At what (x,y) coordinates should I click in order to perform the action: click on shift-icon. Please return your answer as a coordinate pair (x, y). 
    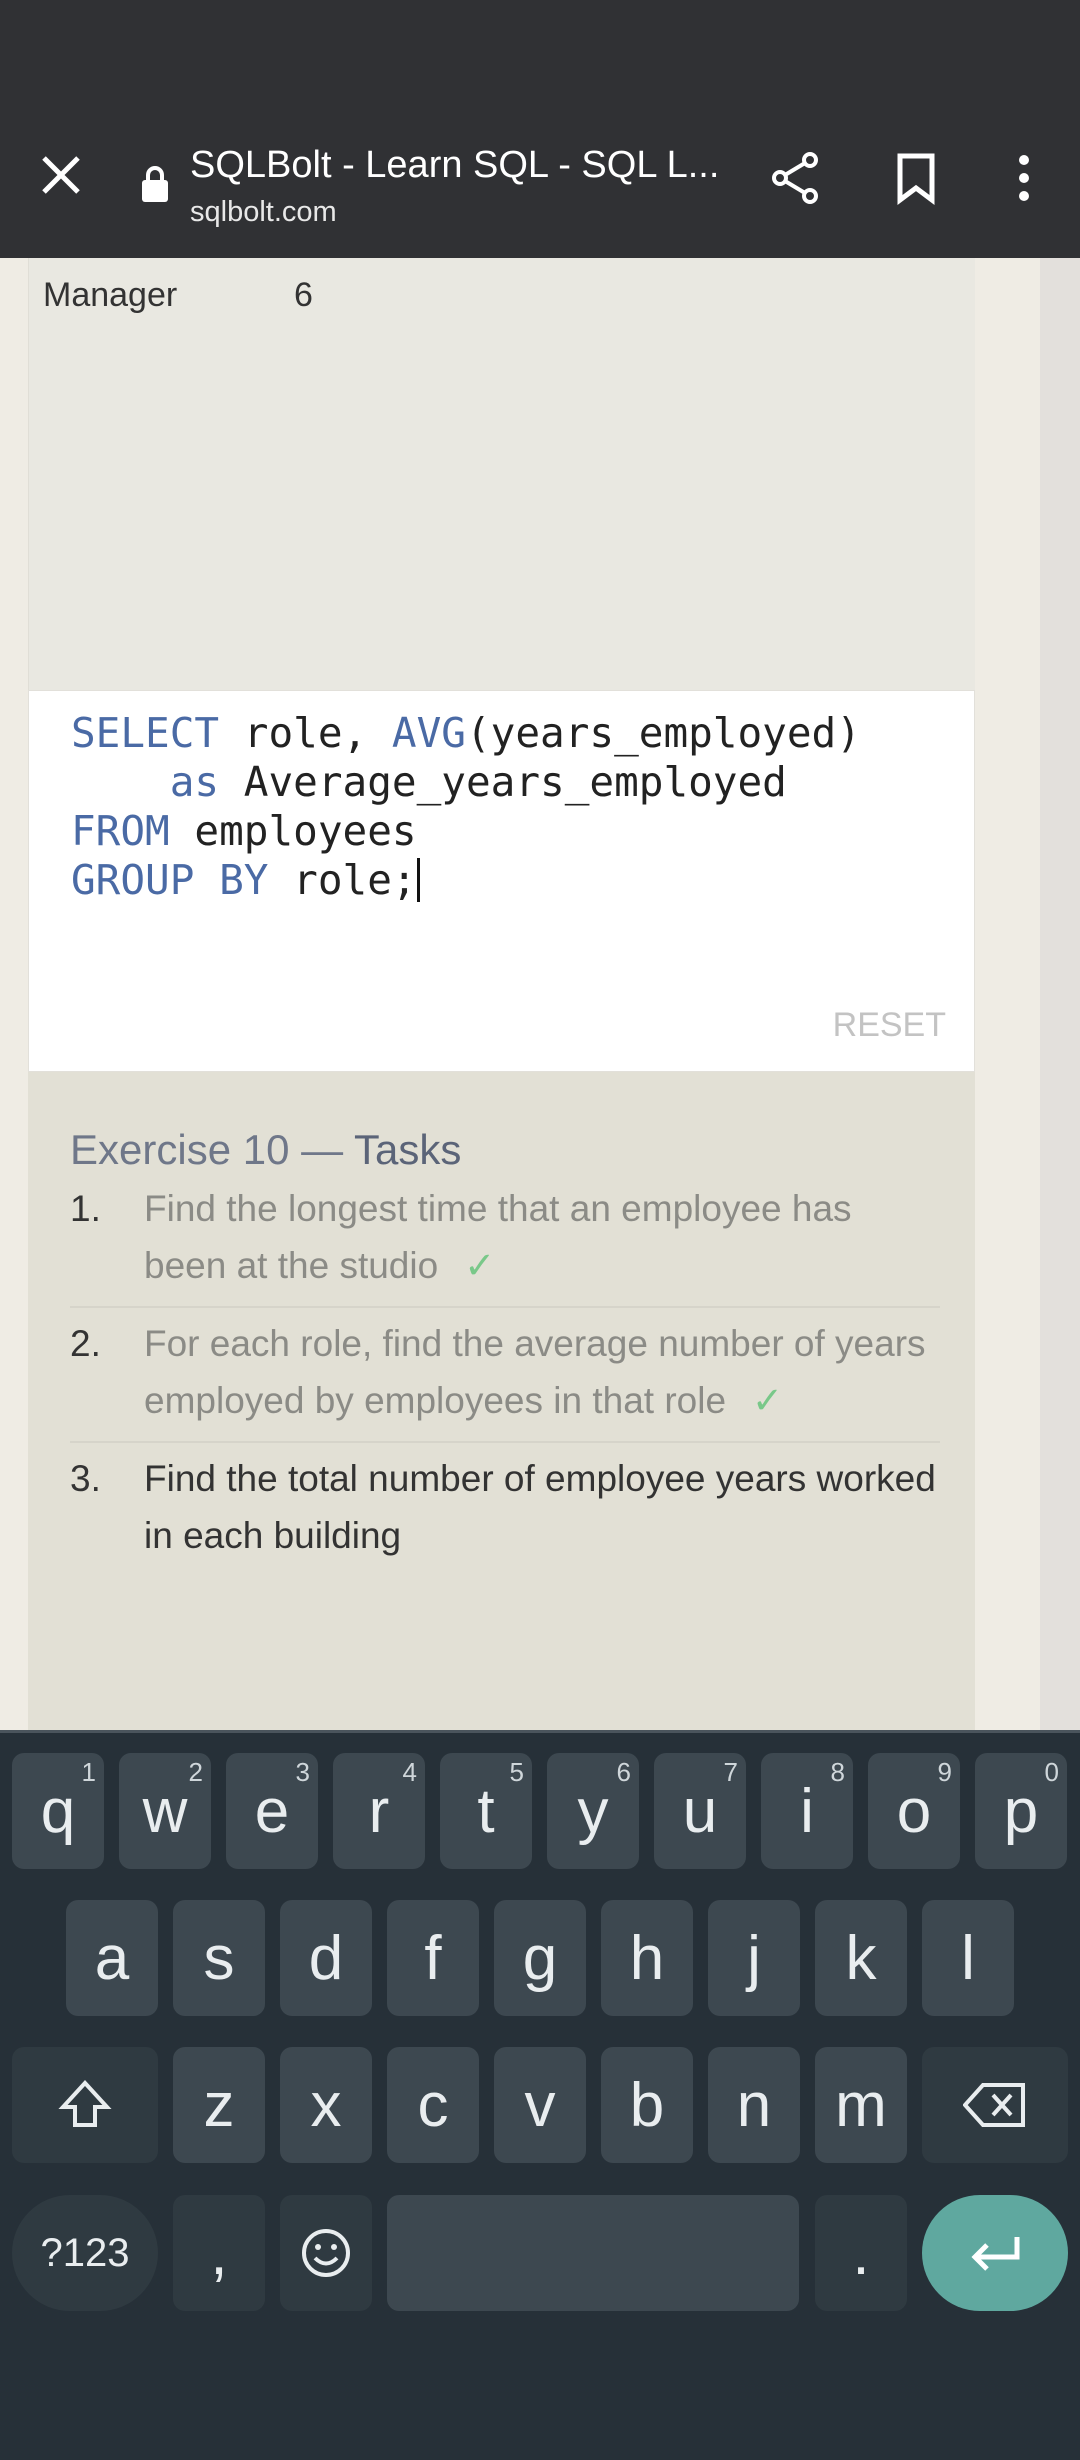
    Looking at the image, I should click on (85, 2103).